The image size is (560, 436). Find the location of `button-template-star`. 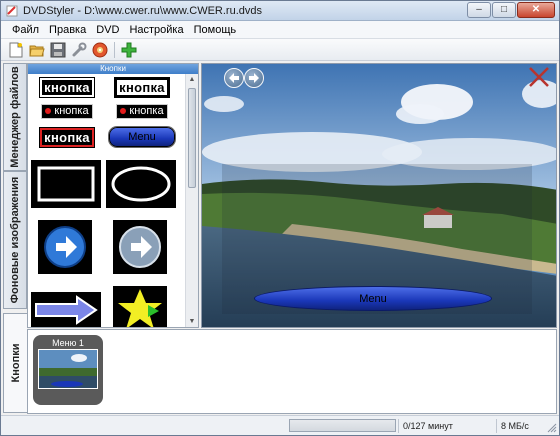

button-template-star is located at coordinates (140, 306).